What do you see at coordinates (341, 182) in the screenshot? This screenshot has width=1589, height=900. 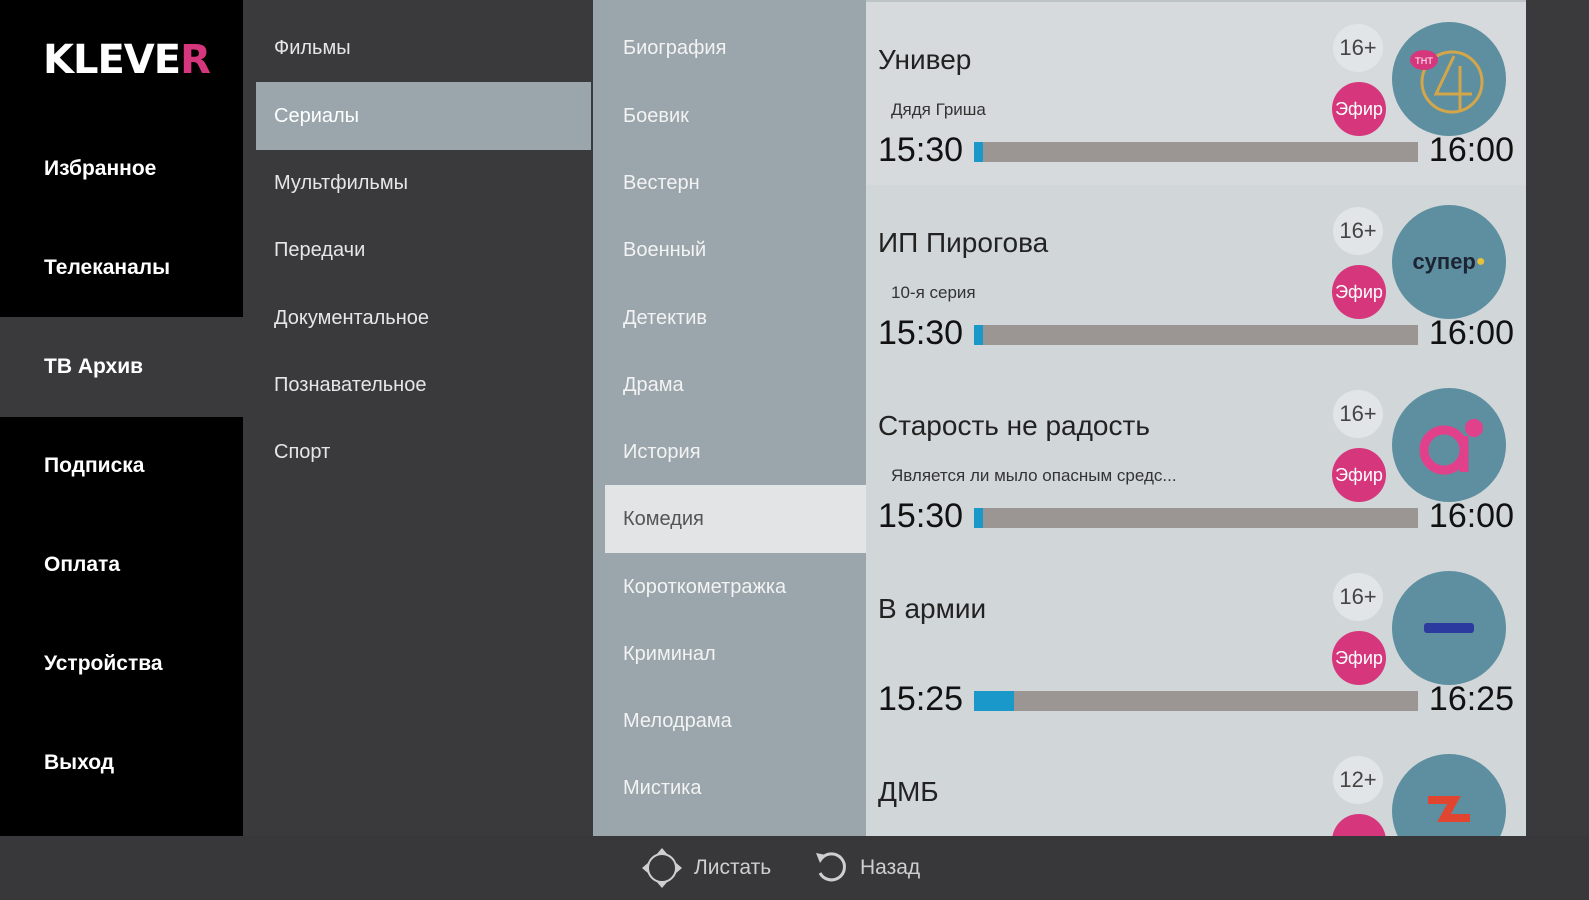 I see `category-label: Мультфильмы` at bounding box center [341, 182].